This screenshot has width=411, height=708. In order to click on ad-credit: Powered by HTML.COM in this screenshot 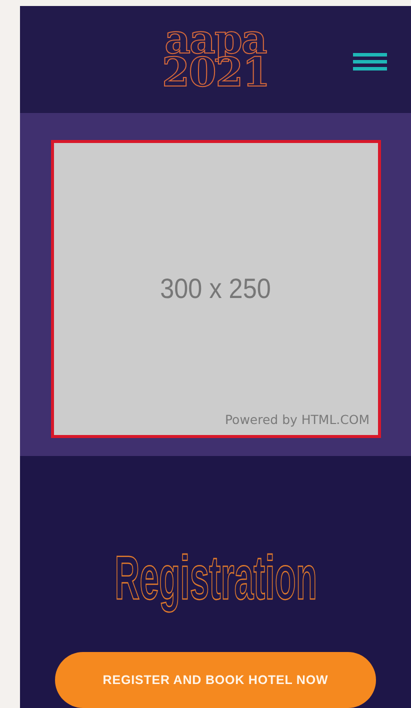, I will do `click(297, 420)`.